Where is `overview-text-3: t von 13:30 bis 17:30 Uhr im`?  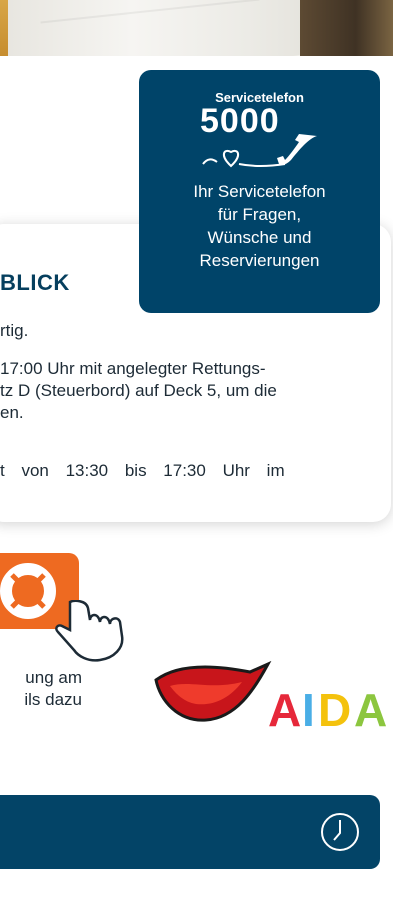
overview-text-3: t von 13:30 bis 17:30 Uhr im is located at coordinates (142, 470).